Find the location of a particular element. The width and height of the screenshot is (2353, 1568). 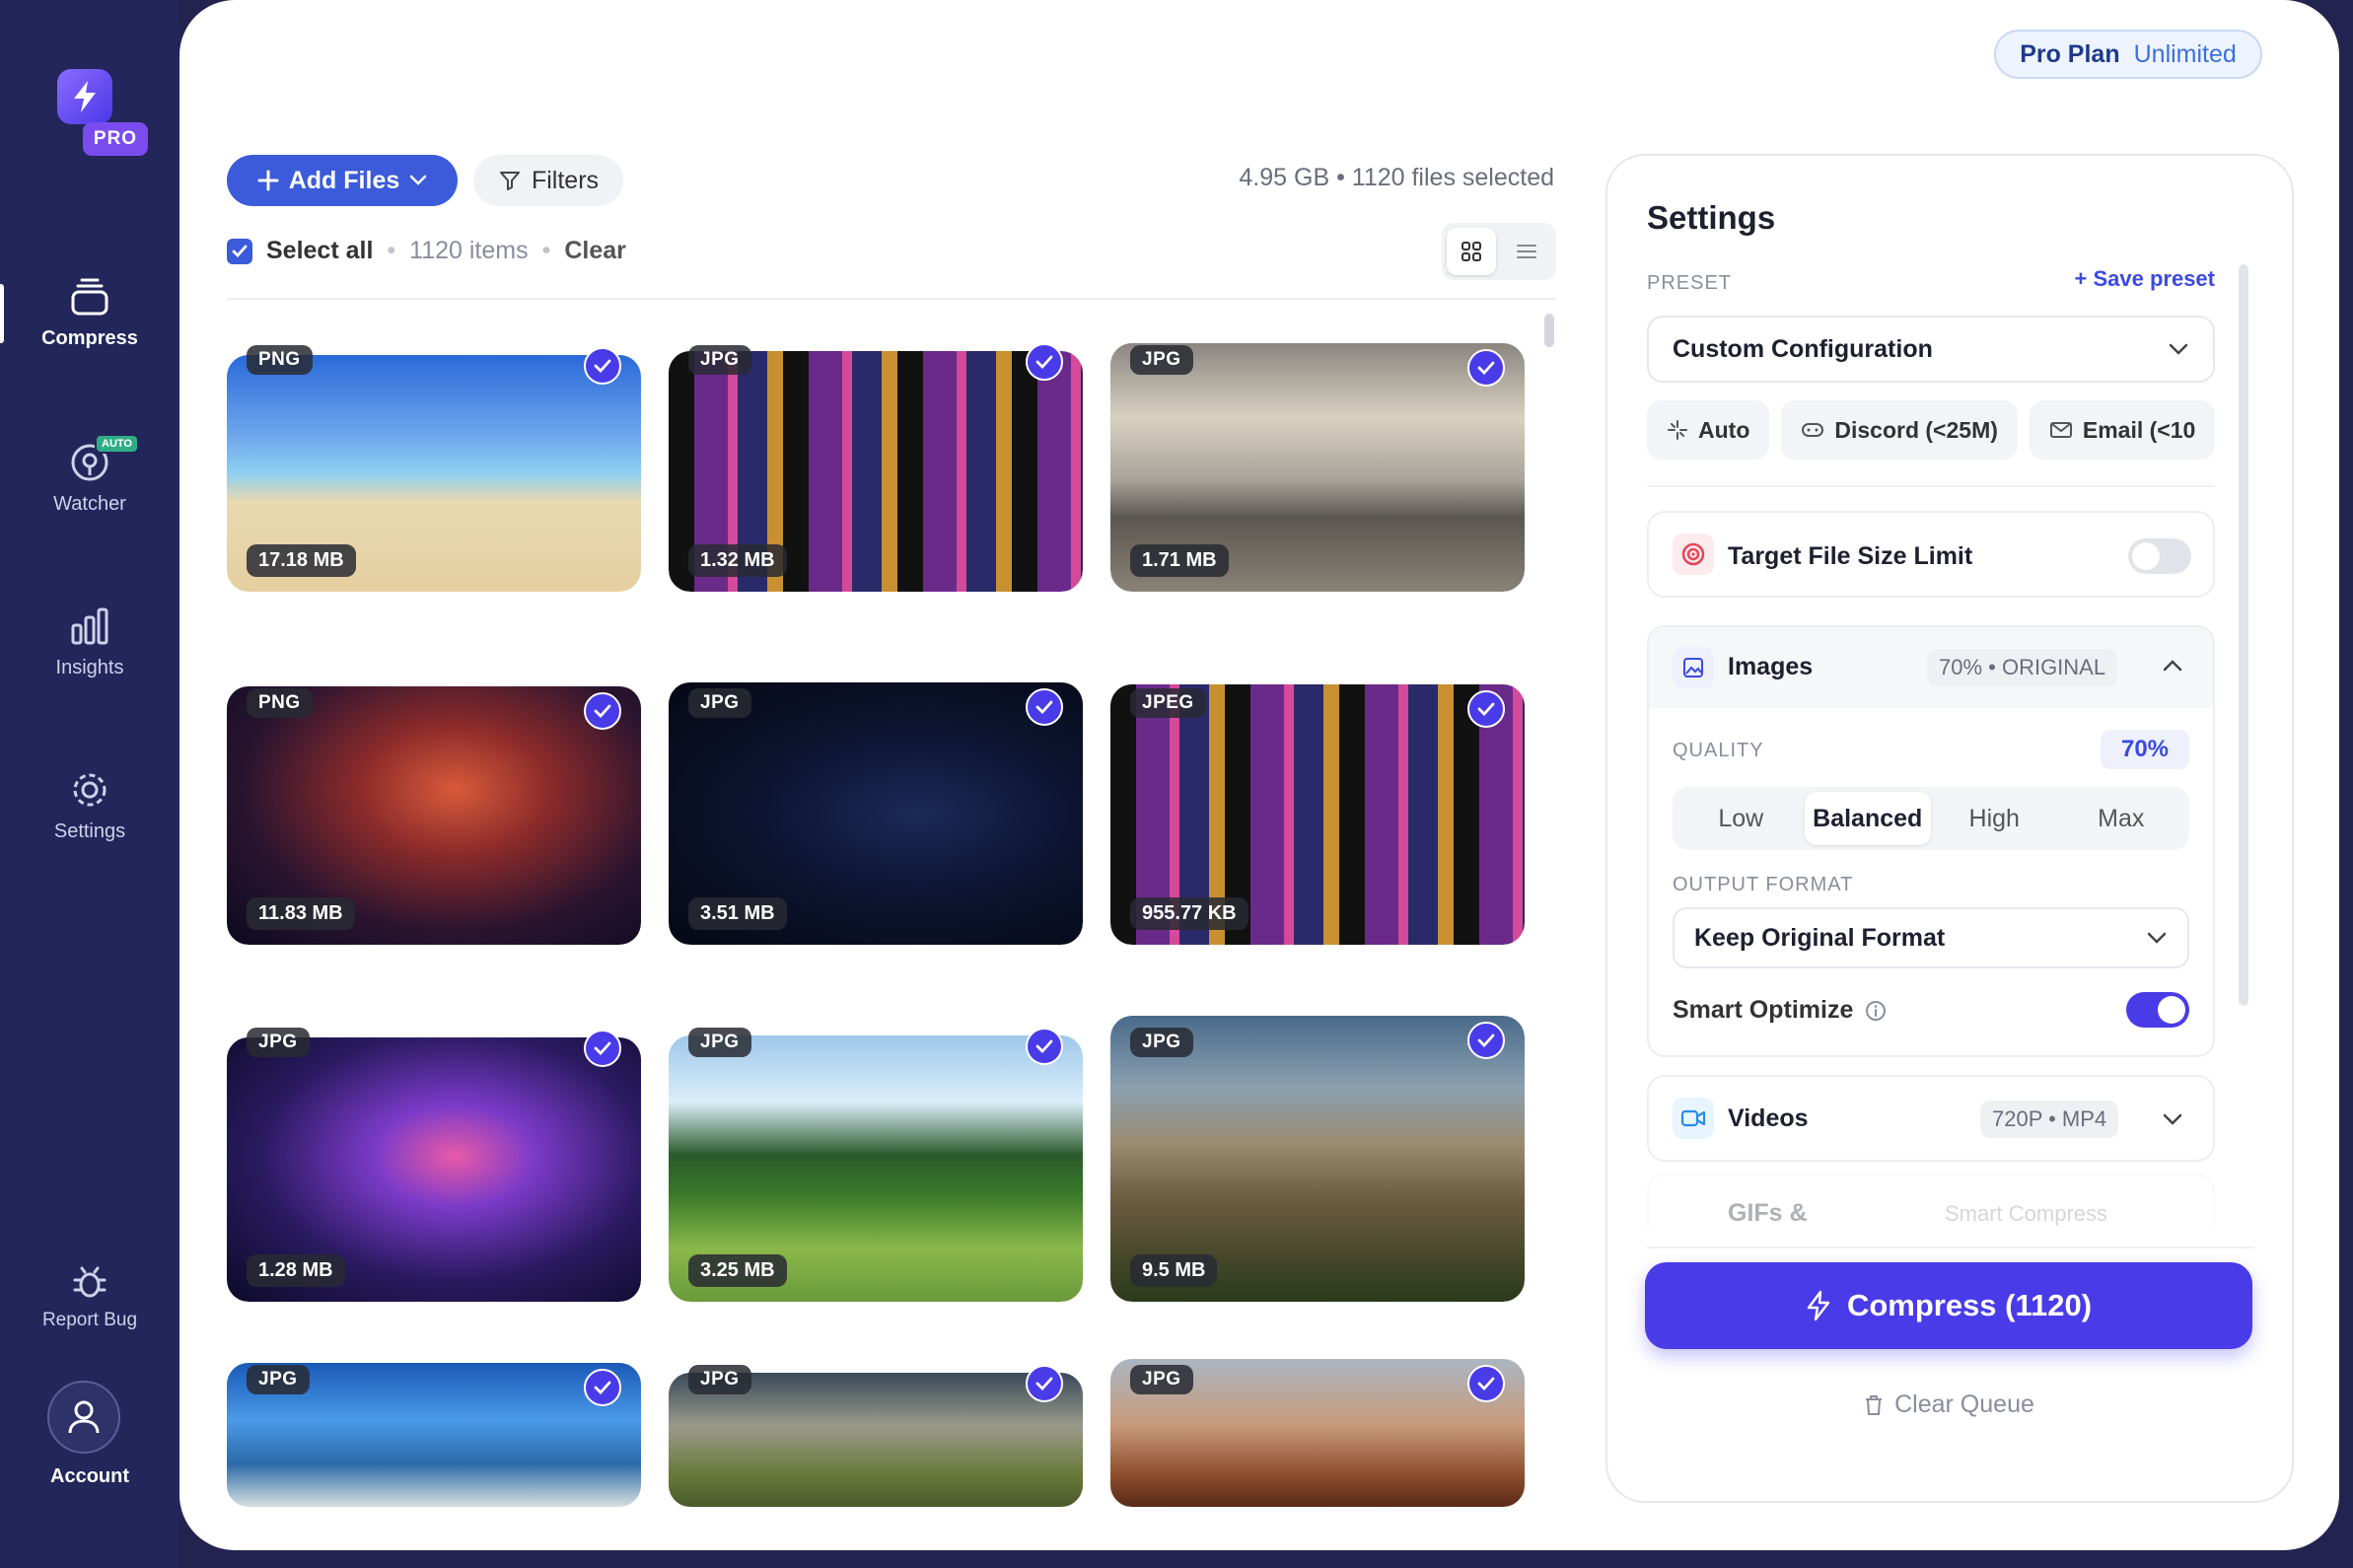

clear-selection-link: Clear is located at coordinates (595, 251).